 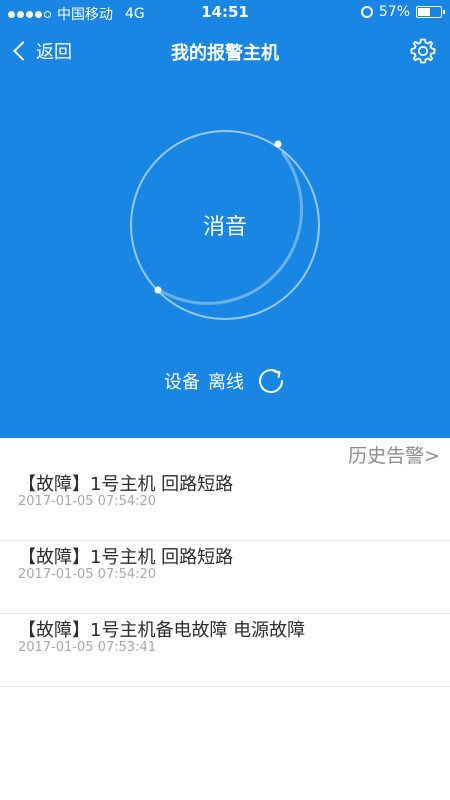 I want to click on settings-button, so click(x=423, y=51).